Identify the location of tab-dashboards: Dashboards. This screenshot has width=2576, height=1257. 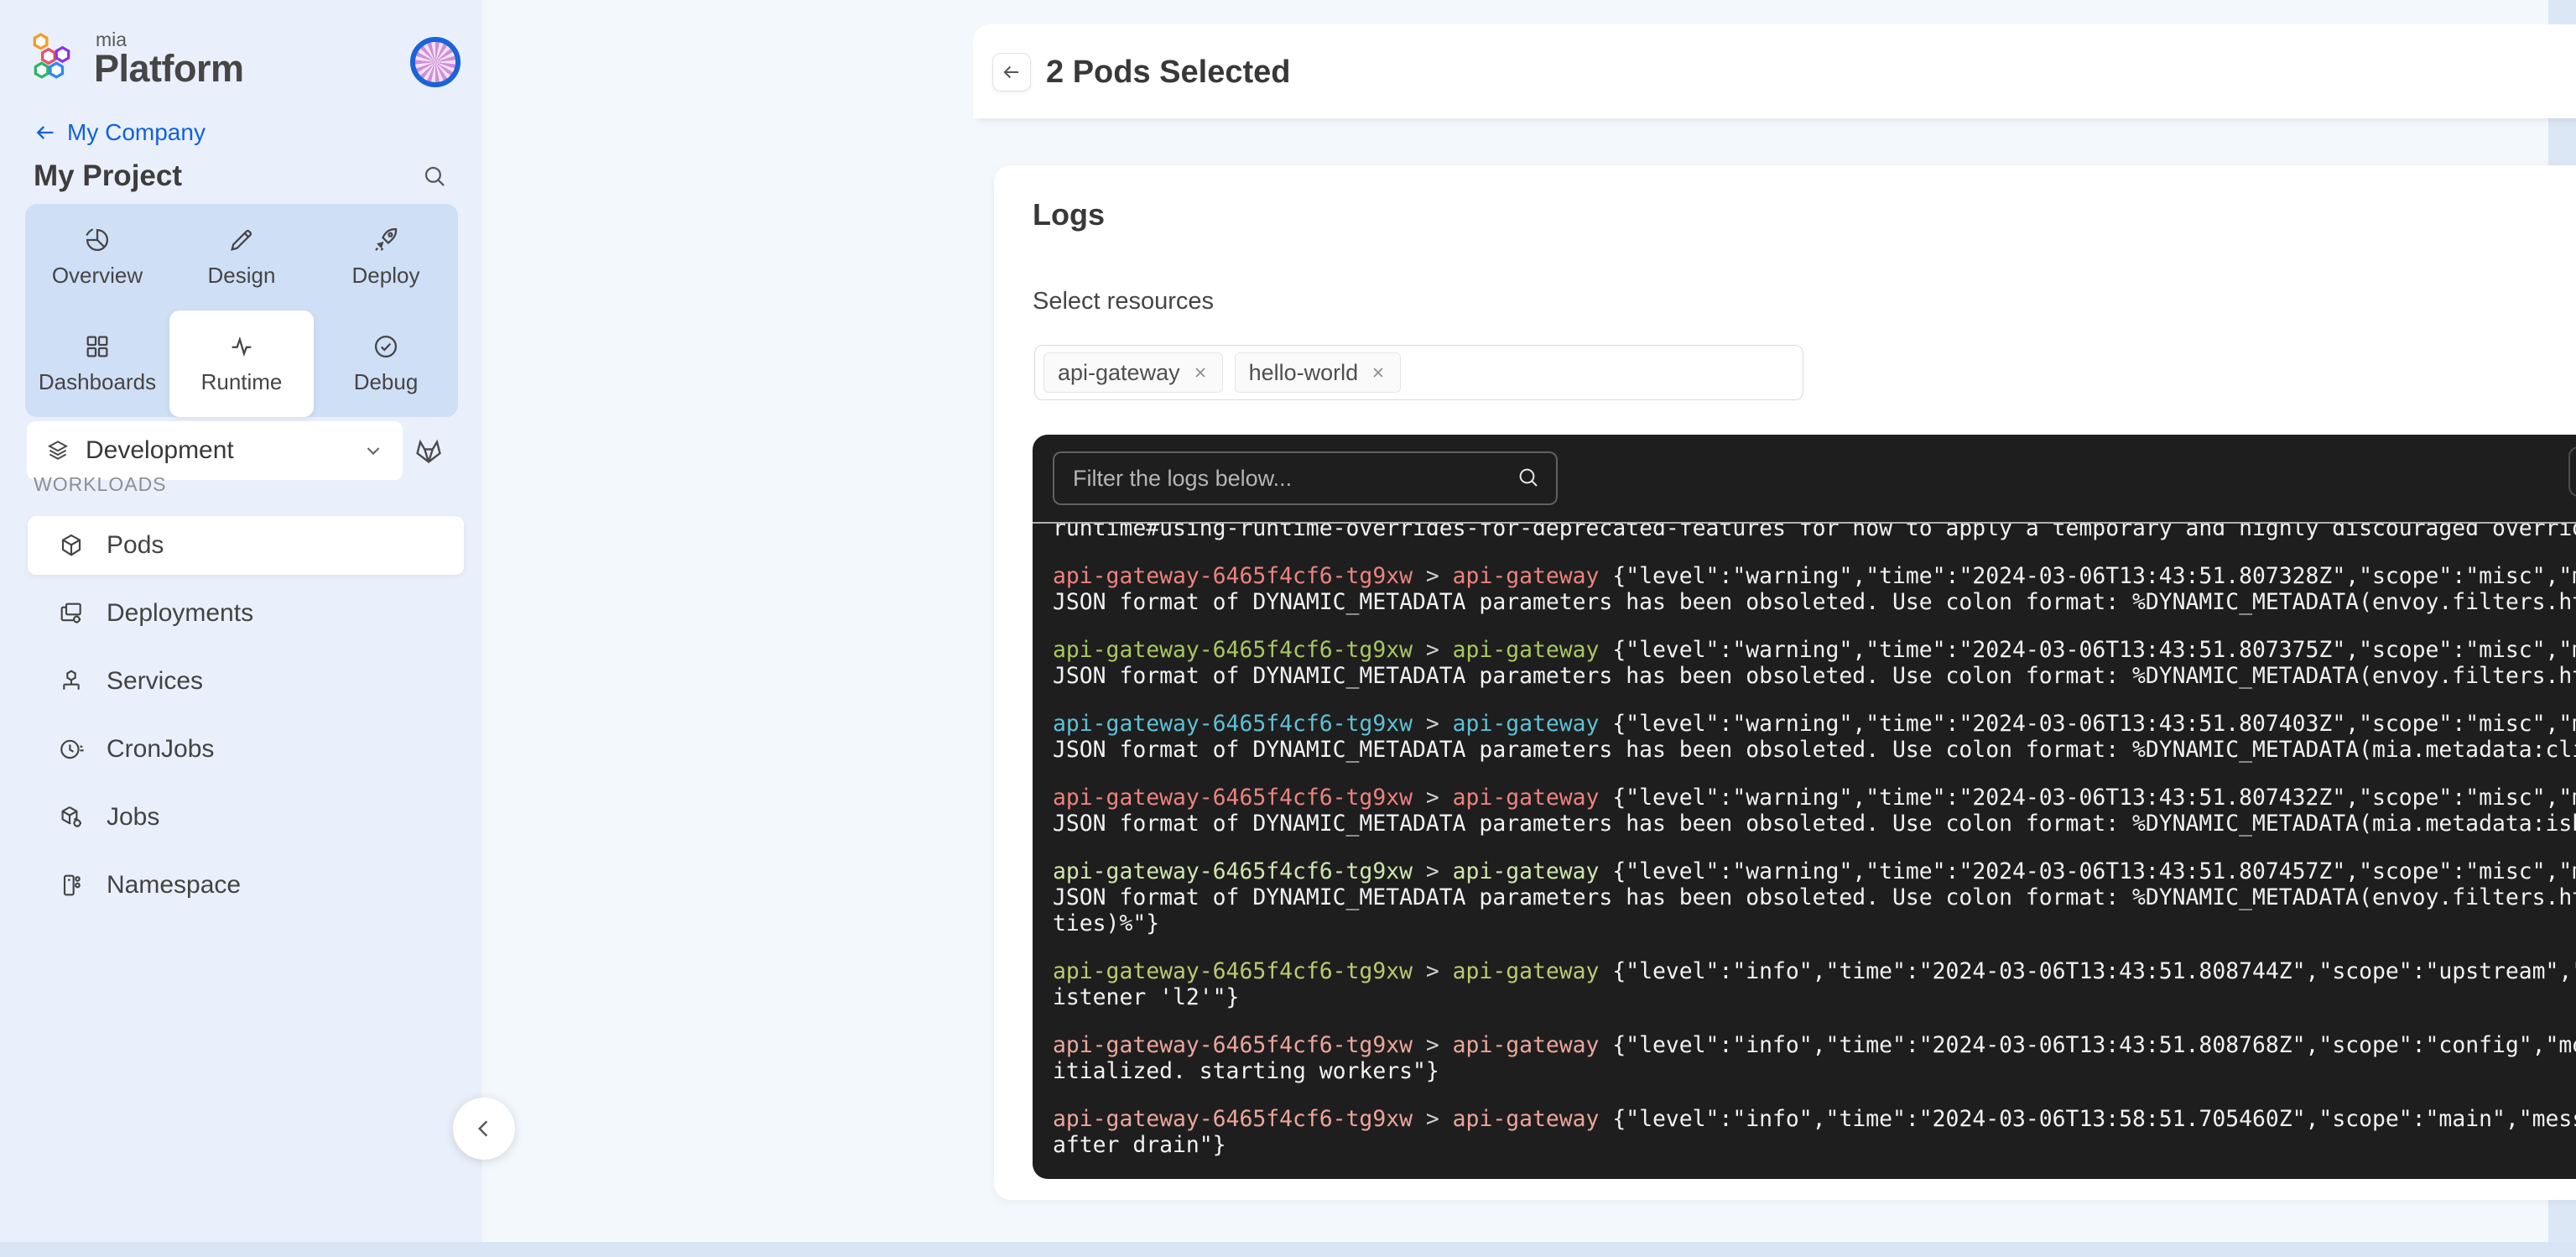
(97, 363).